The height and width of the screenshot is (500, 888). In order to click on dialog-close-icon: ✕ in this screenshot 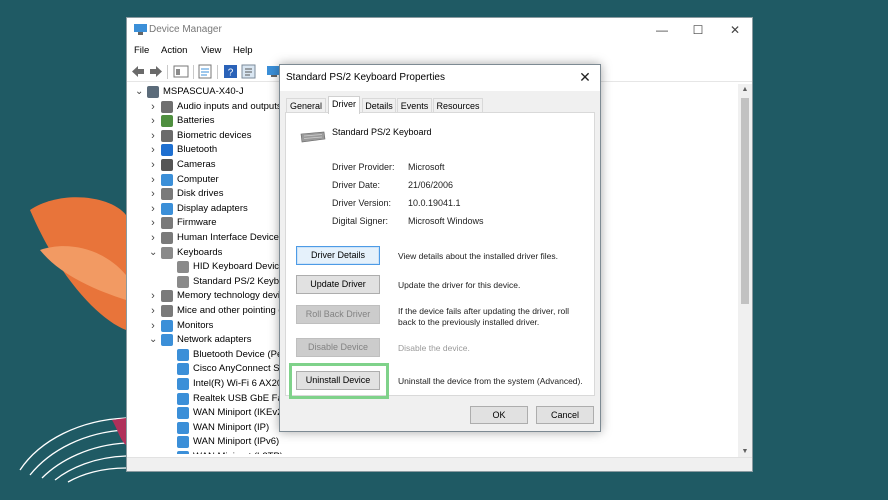, I will do `click(585, 77)`.